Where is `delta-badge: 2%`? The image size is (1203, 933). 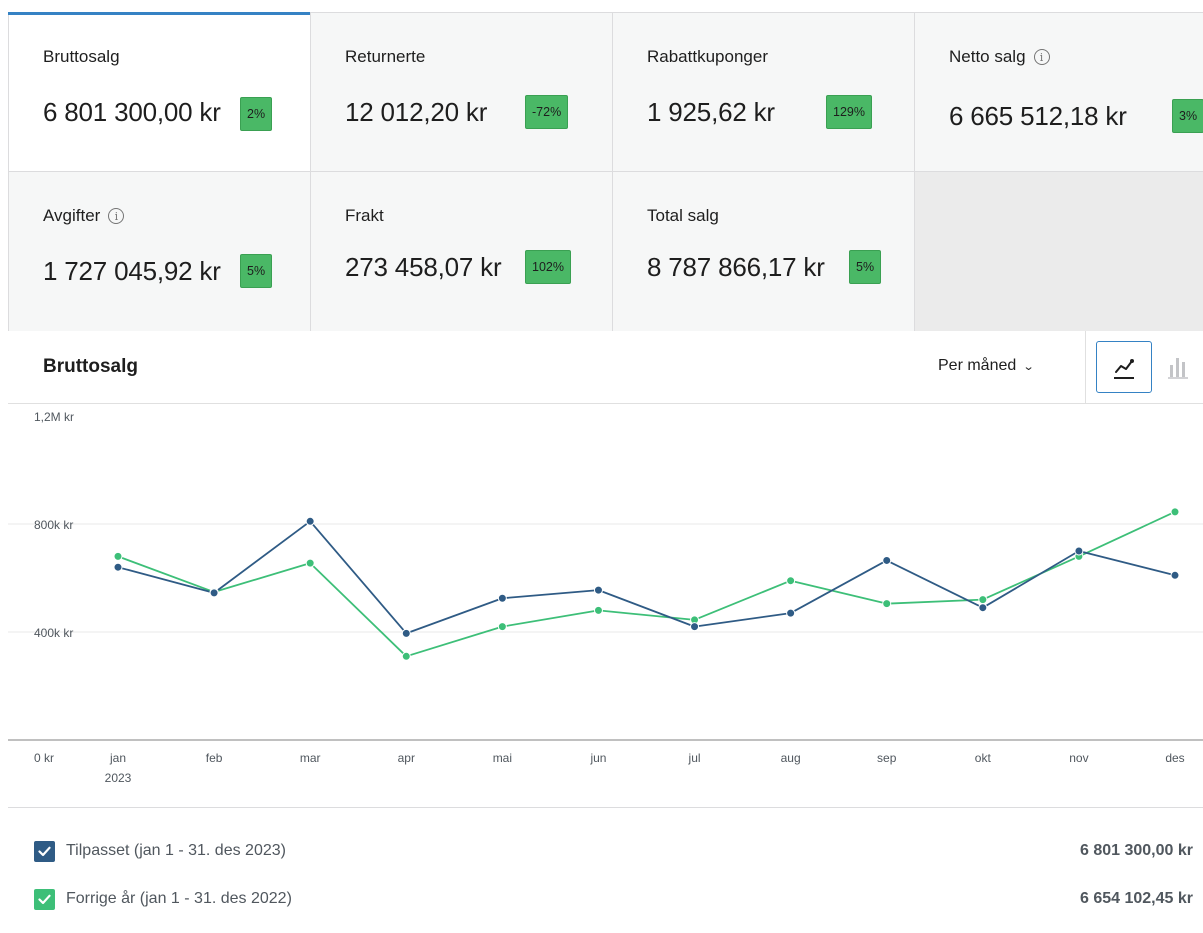
delta-badge: 2% is located at coordinates (256, 114).